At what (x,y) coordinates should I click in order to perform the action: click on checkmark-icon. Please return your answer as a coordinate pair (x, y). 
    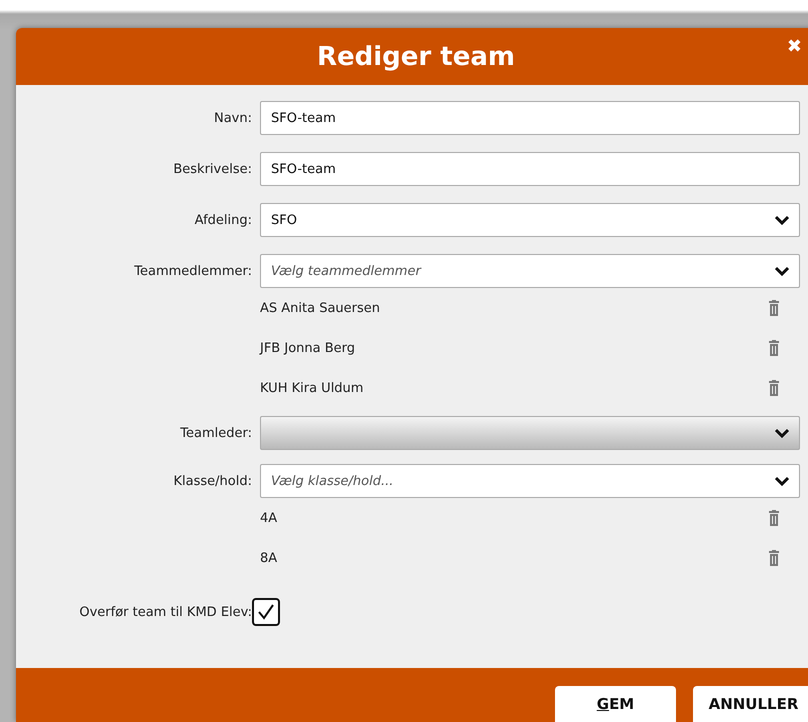
    Looking at the image, I should click on (266, 612).